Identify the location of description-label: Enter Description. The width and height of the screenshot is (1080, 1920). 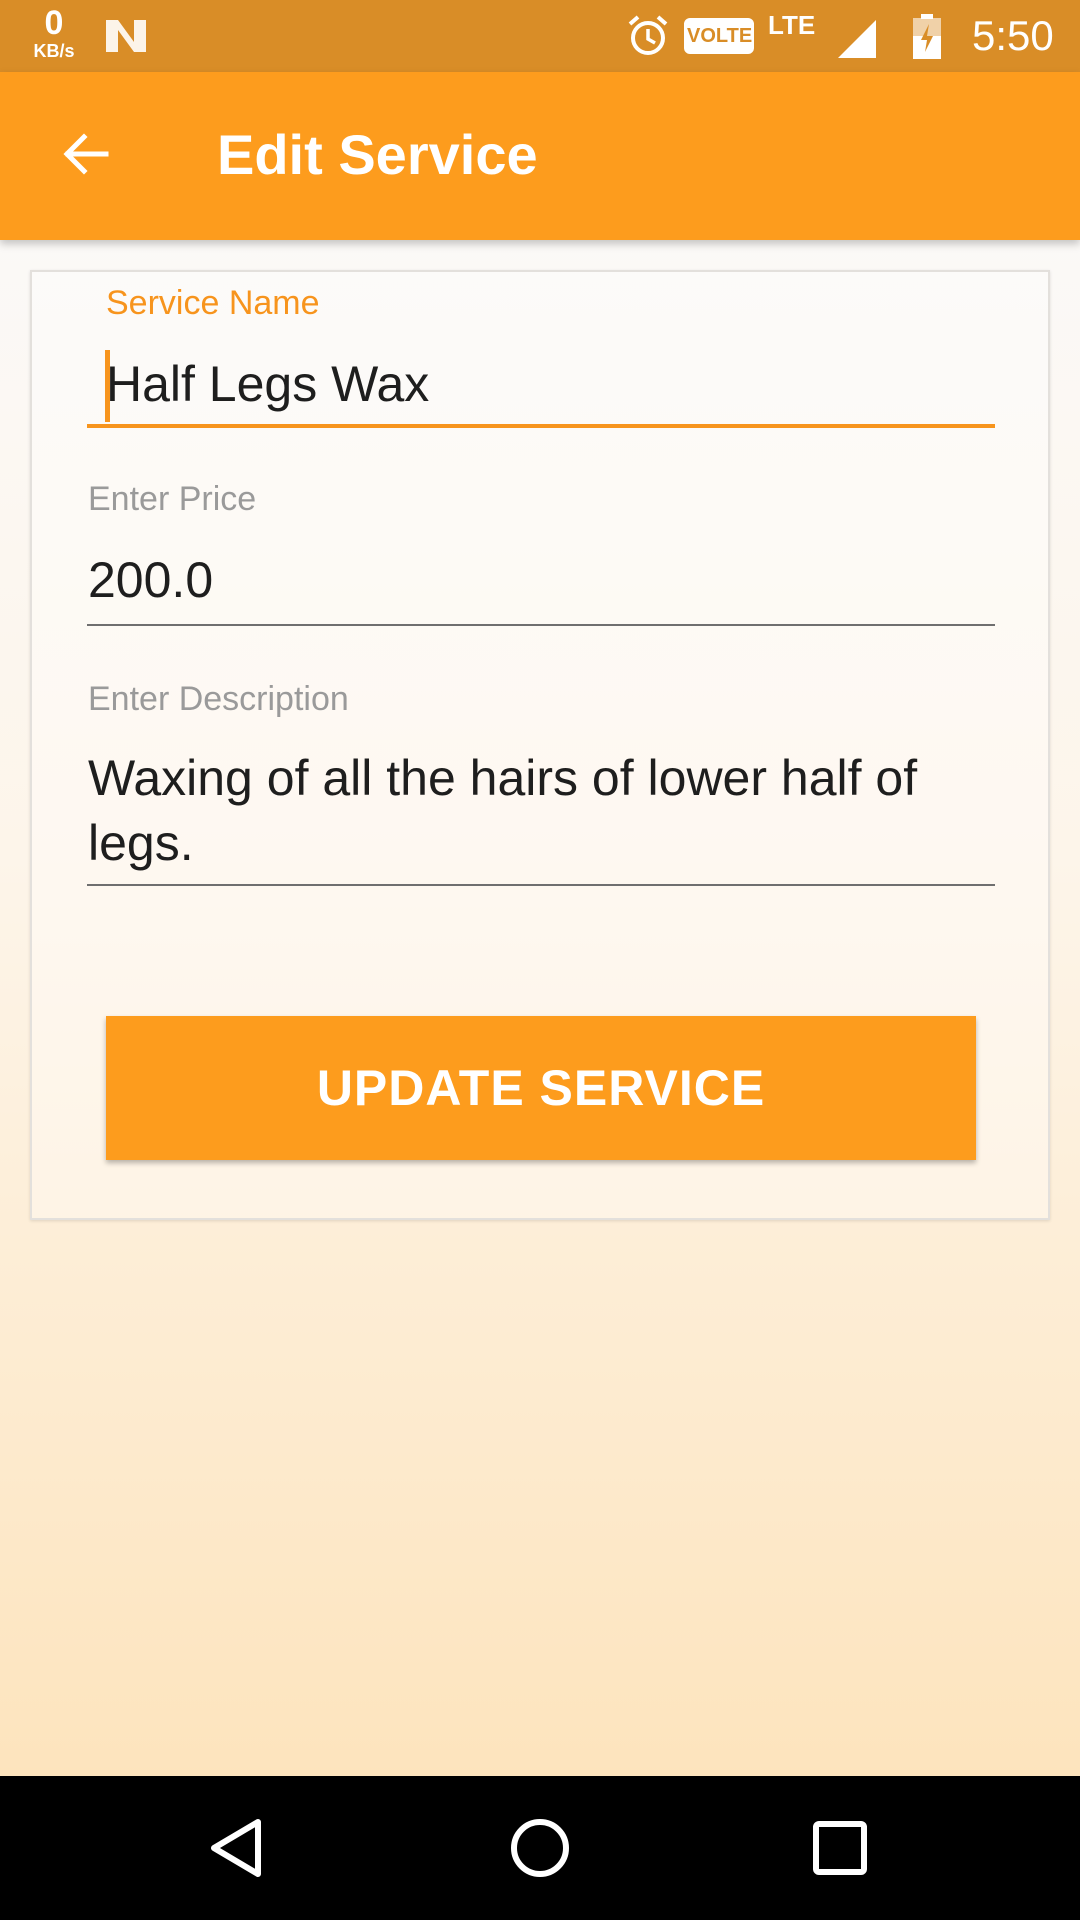
(218, 699).